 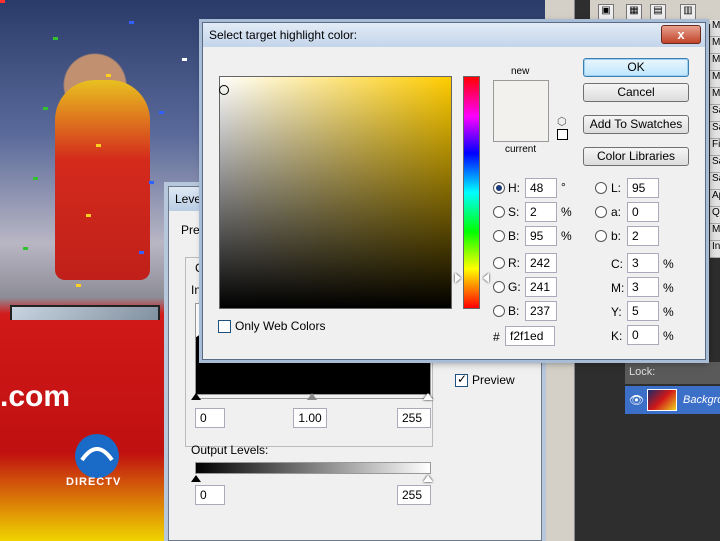 I want to click on input-black-field: 0, so click(x=210, y=418).